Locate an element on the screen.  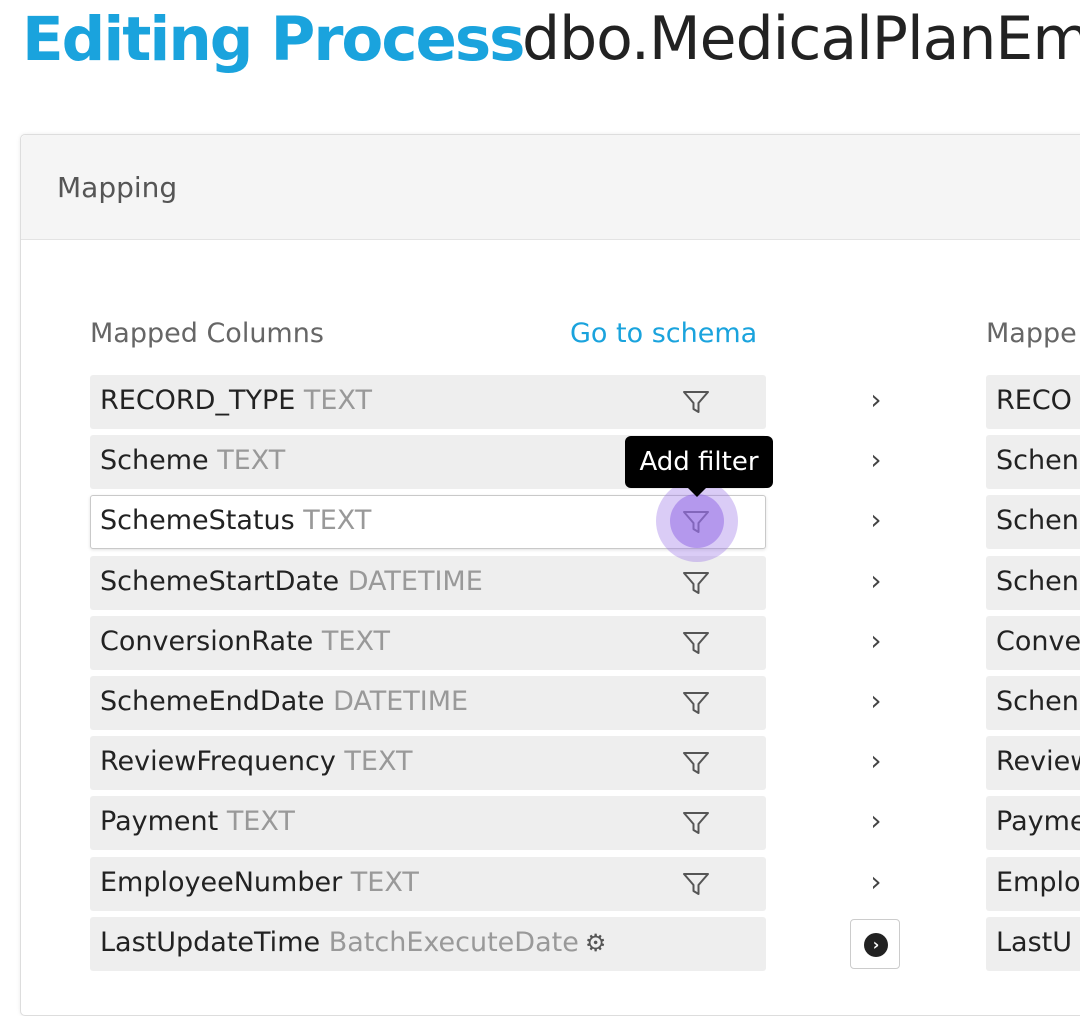
target-column-row: RECO is located at coordinates (1033, 402).